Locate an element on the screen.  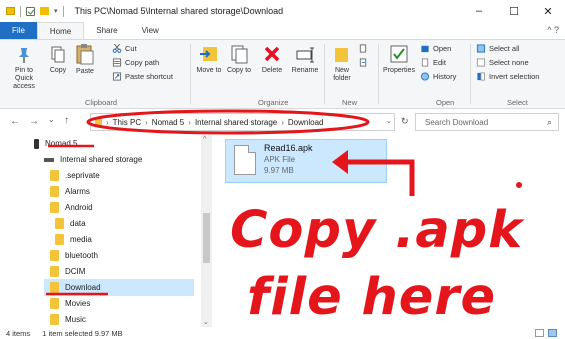
copy-button: Copy is located at coordinates (58, 60).